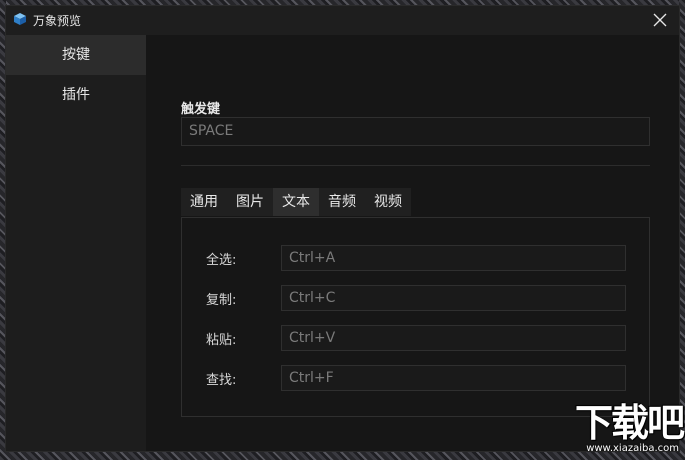  Describe the element at coordinates (629, 423) in the screenshot. I see `watermark-logo-text: 下载吧` at that location.